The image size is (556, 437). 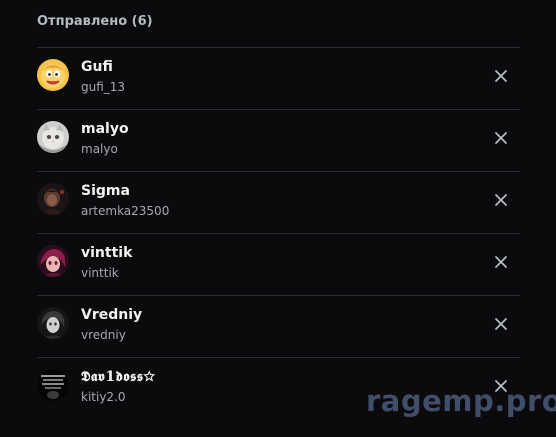 What do you see at coordinates (278, 78) in the screenshot?
I see `list-item: Gufi gufi_13` at bounding box center [278, 78].